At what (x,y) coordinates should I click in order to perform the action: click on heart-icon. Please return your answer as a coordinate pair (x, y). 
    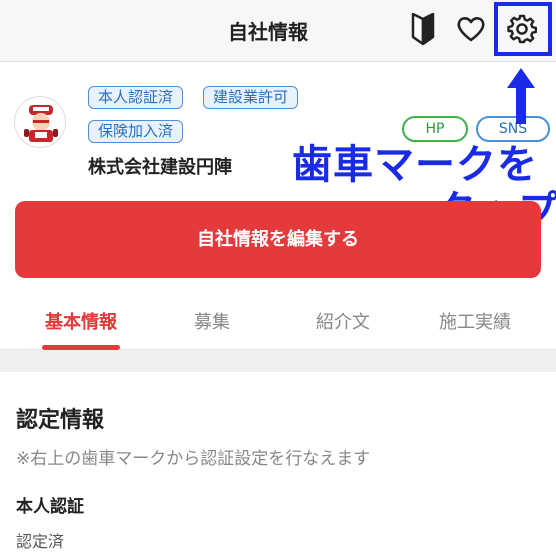
    Looking at the image, I should click on (471, 29).